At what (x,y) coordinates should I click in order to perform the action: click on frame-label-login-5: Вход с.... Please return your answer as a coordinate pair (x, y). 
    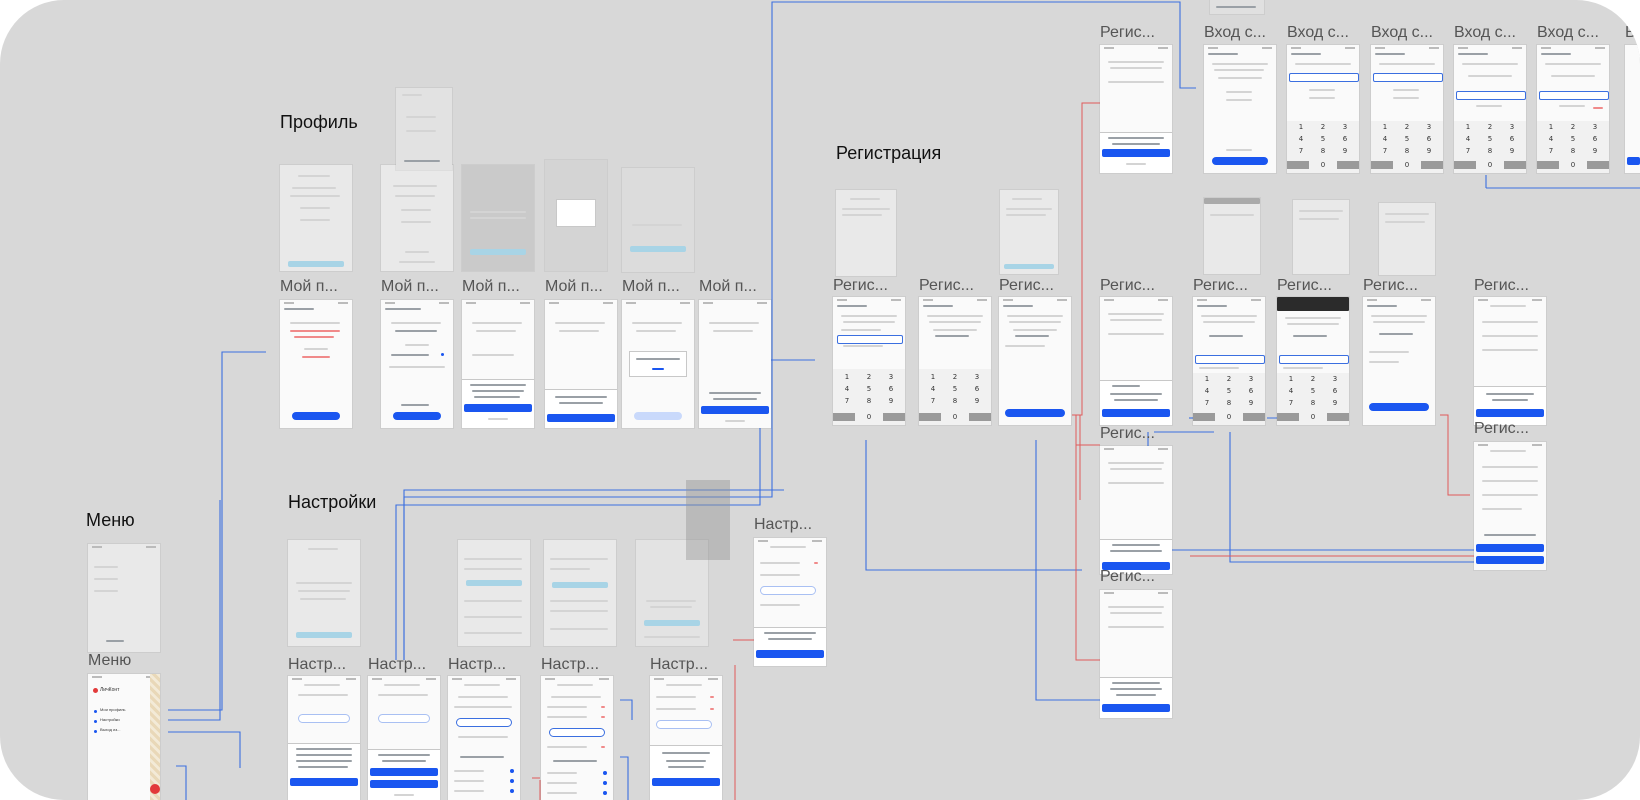
    Looking at the image, I should click on (1568, 32).